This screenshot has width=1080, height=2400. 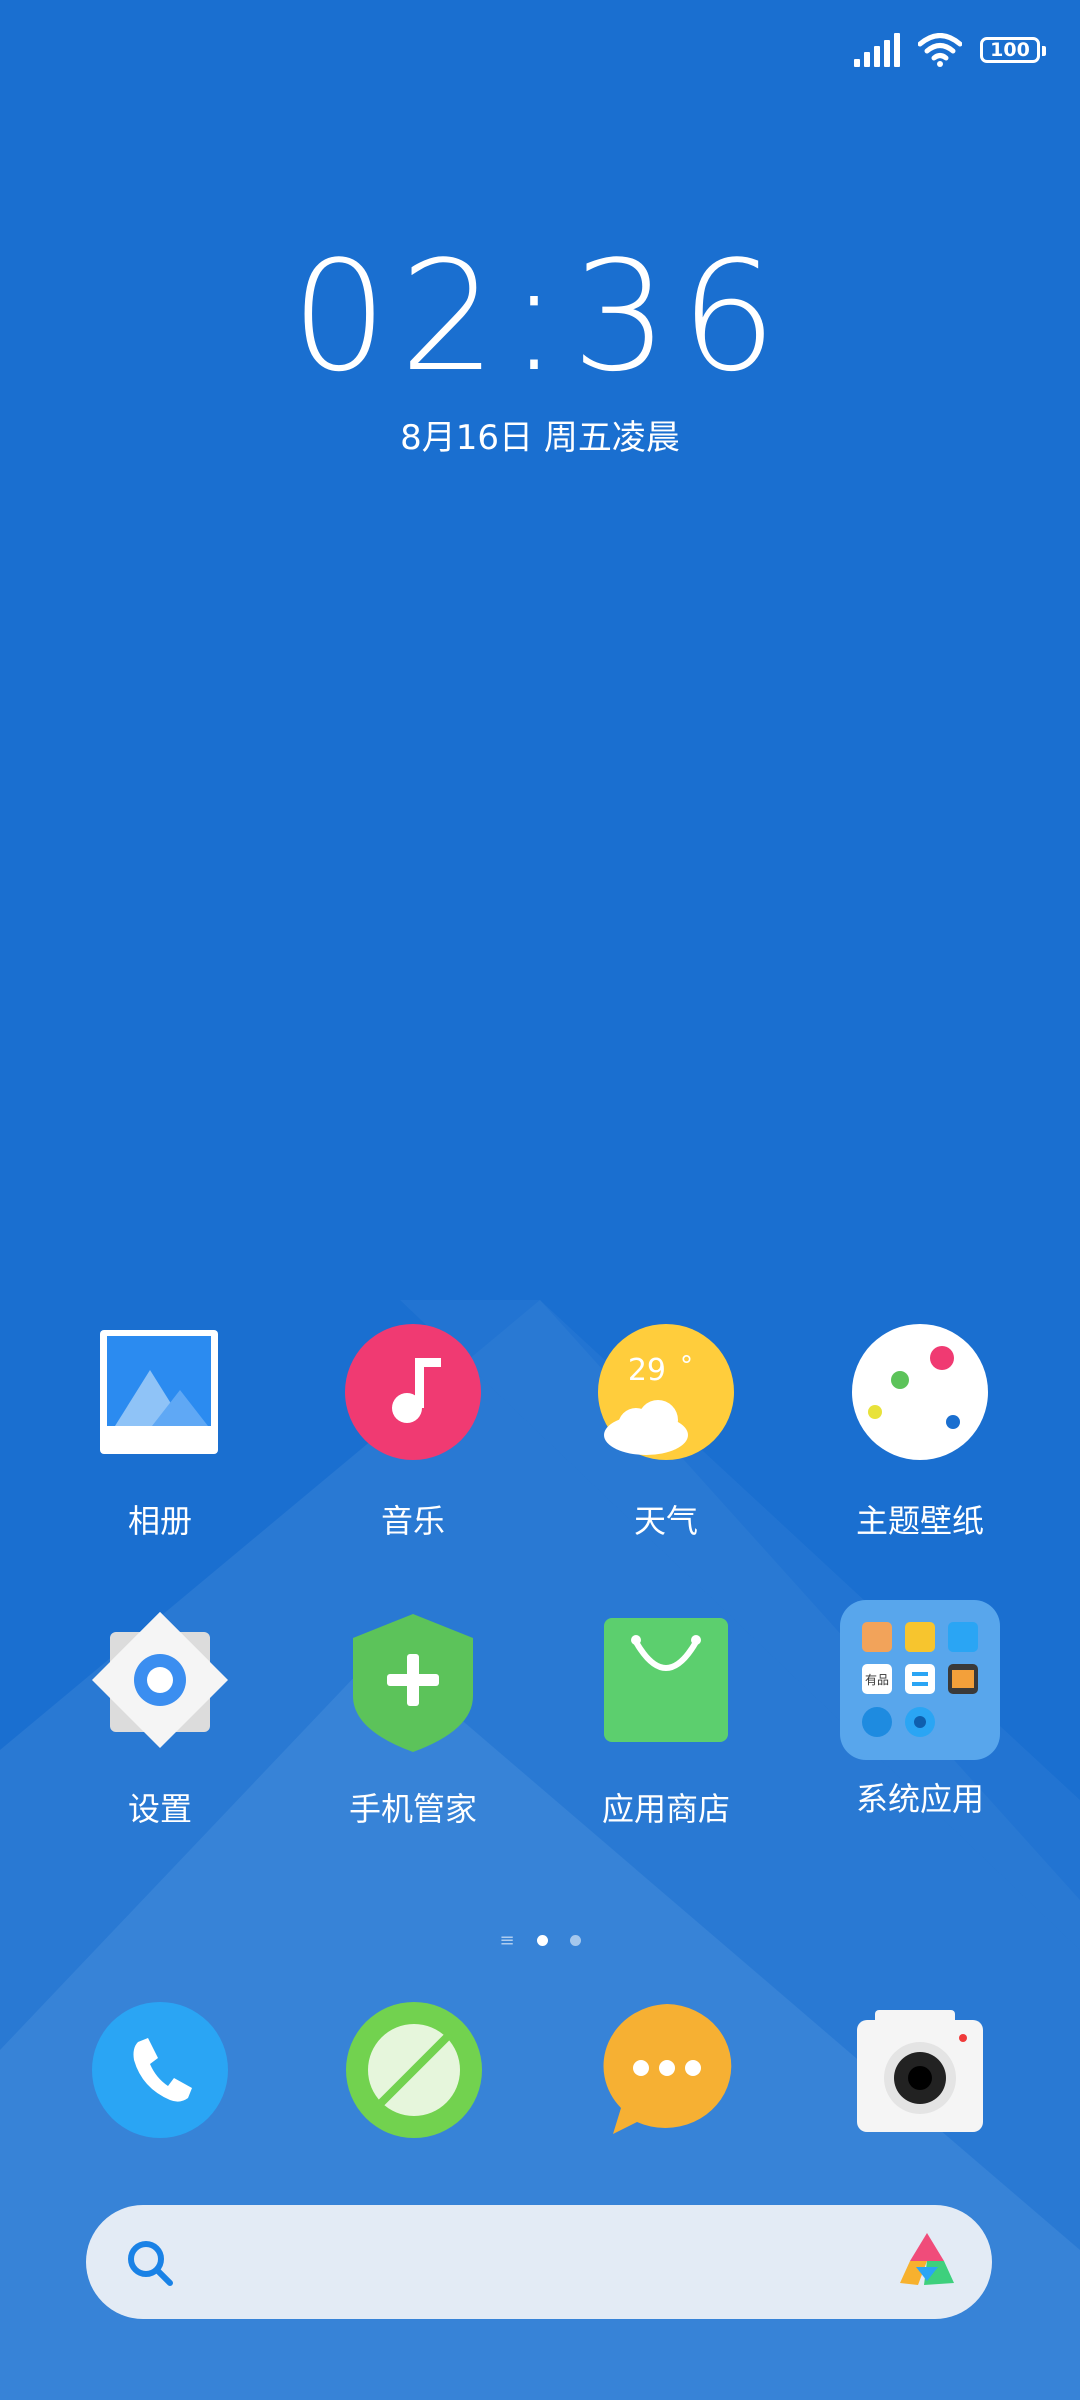 I want to click on app-gallery: 相册, so click(x=160, y=1432).